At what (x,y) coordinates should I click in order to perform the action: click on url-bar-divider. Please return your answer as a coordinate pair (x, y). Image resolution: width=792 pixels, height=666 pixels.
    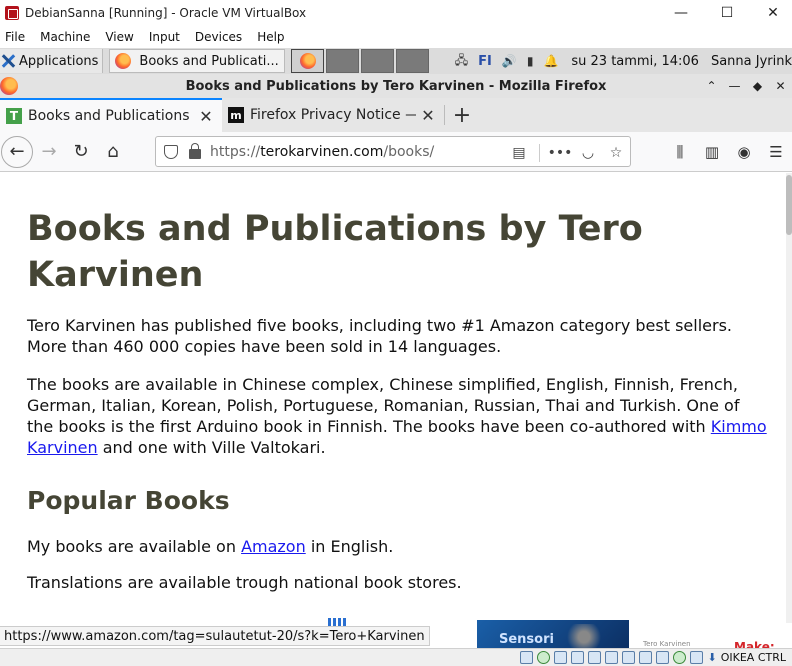
    Looking at the image, I should click on (539, 152).